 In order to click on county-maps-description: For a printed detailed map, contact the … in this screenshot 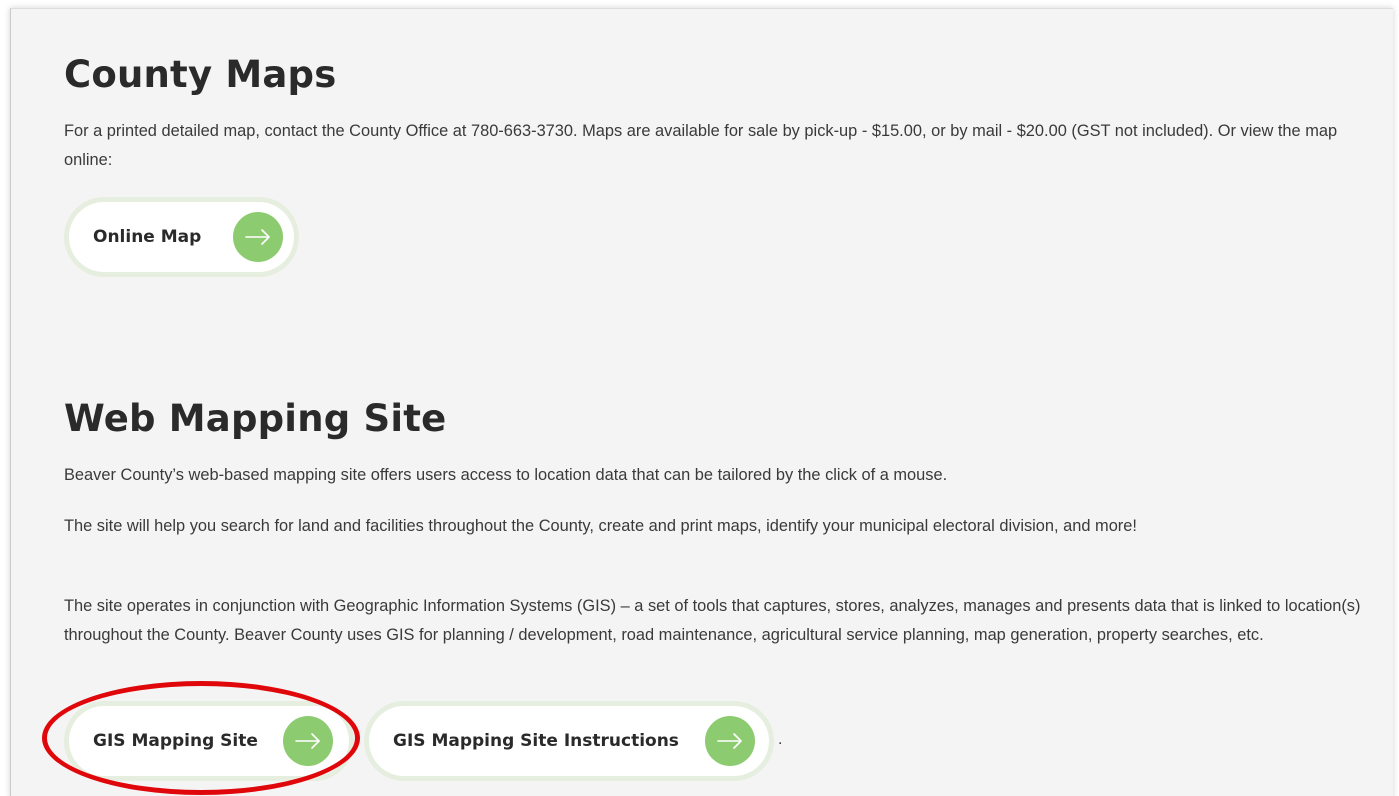, I will do `click(701, 145)`.